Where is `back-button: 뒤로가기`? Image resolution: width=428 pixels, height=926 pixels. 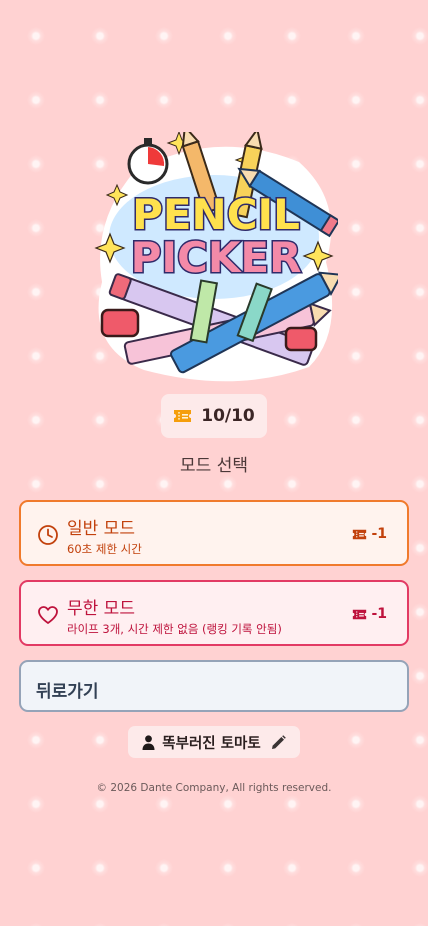
back-button: 뒤로가기 is located at coordinates (214, 686).